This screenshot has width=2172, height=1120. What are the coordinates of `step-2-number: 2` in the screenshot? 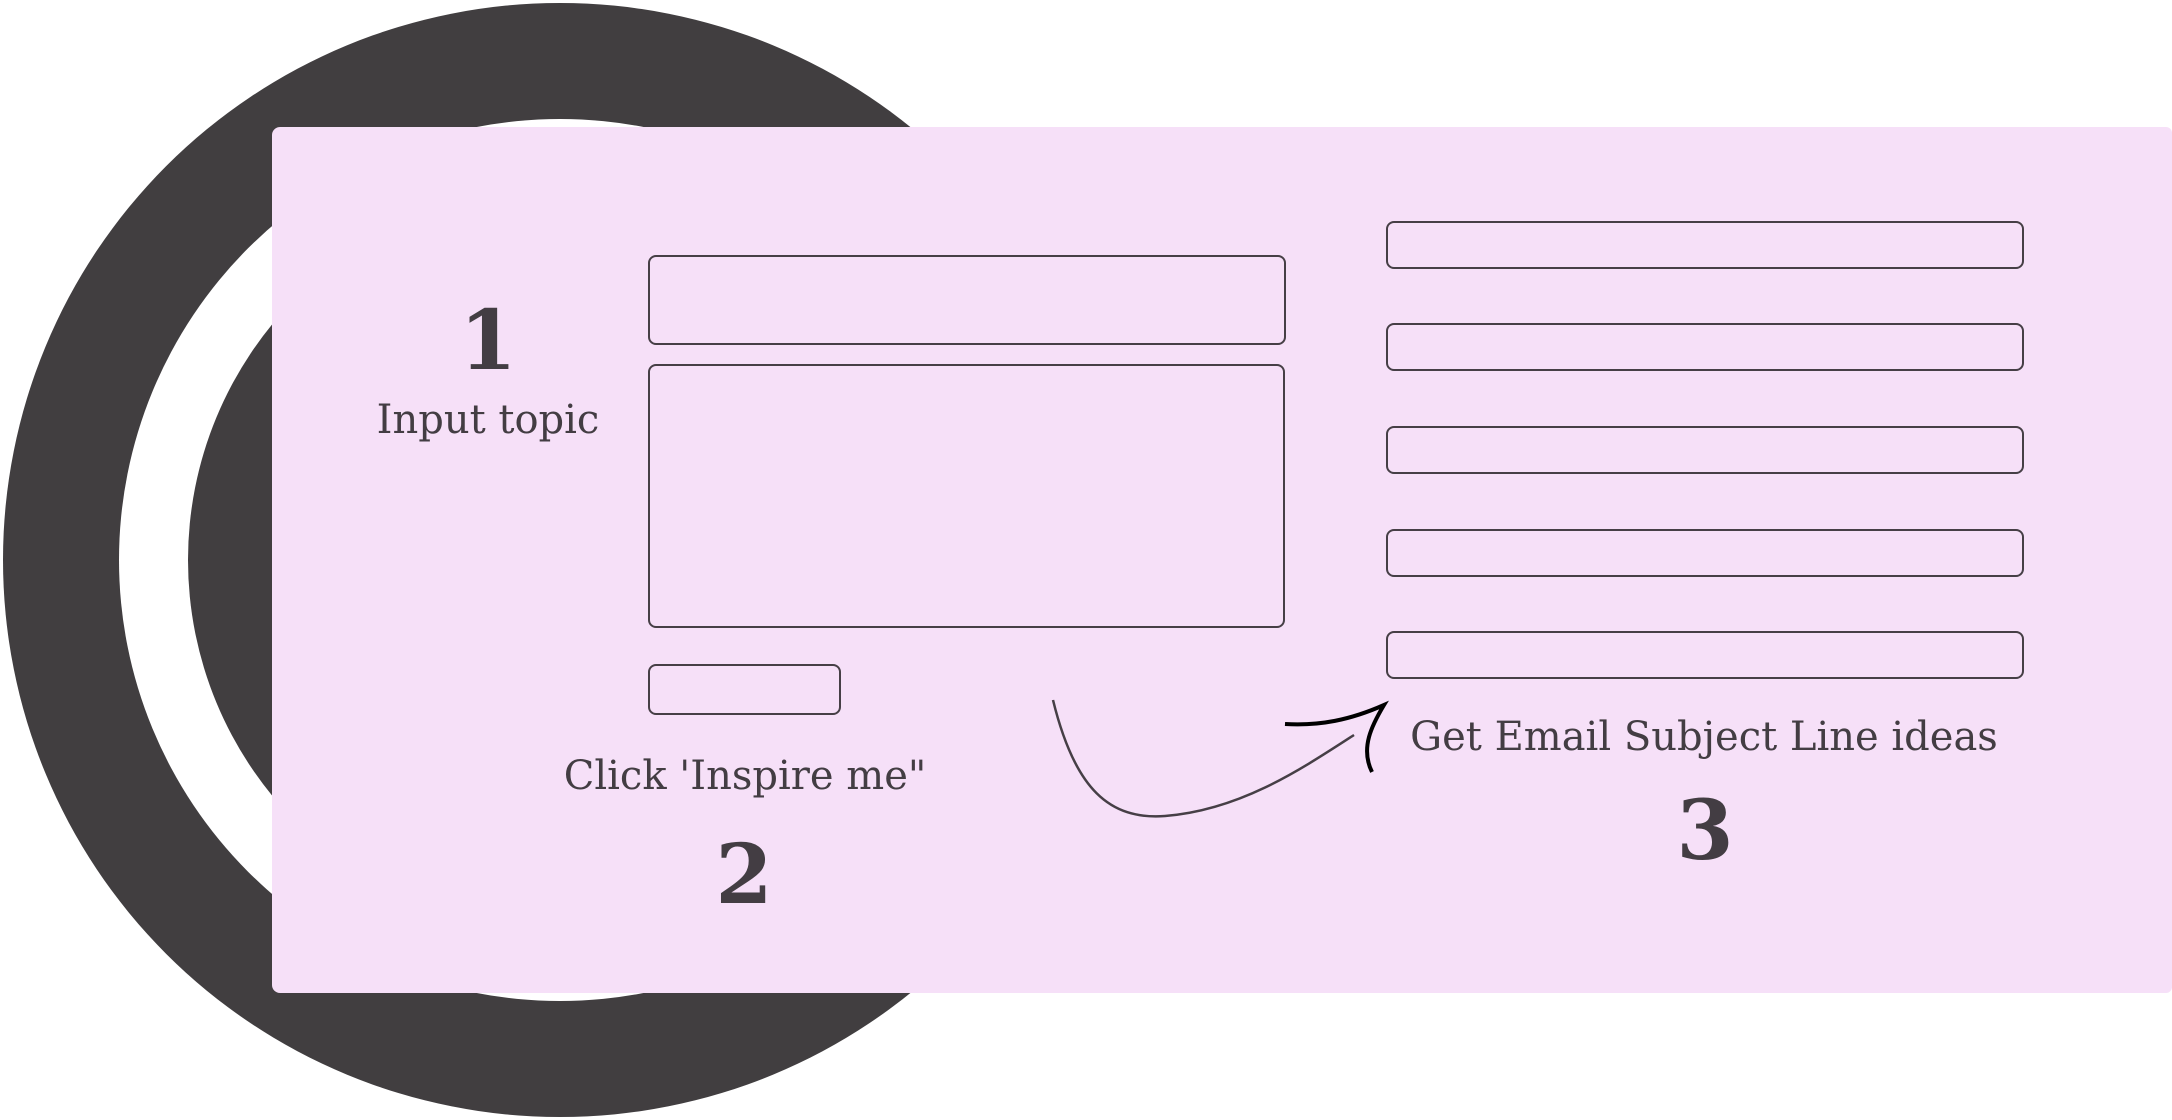 It's located at (744, 875).